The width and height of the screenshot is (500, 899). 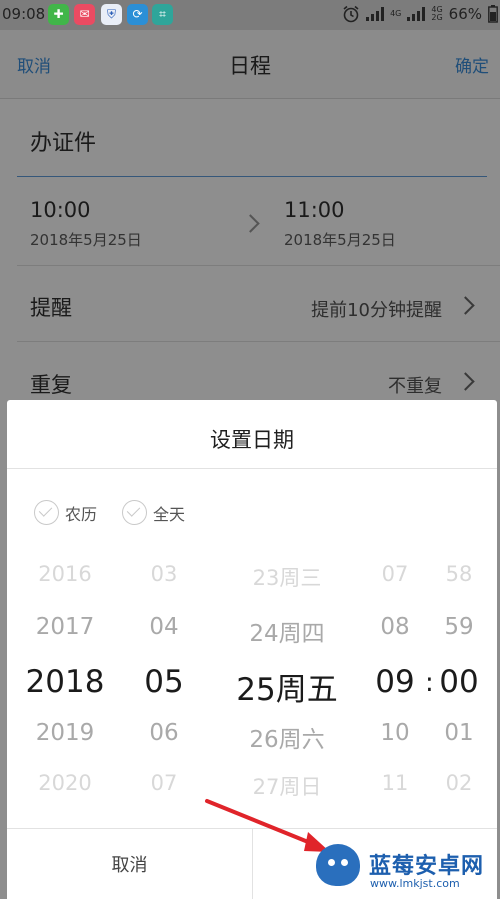 I want to click on day-option: 26周六, so click(x=287, y=737).